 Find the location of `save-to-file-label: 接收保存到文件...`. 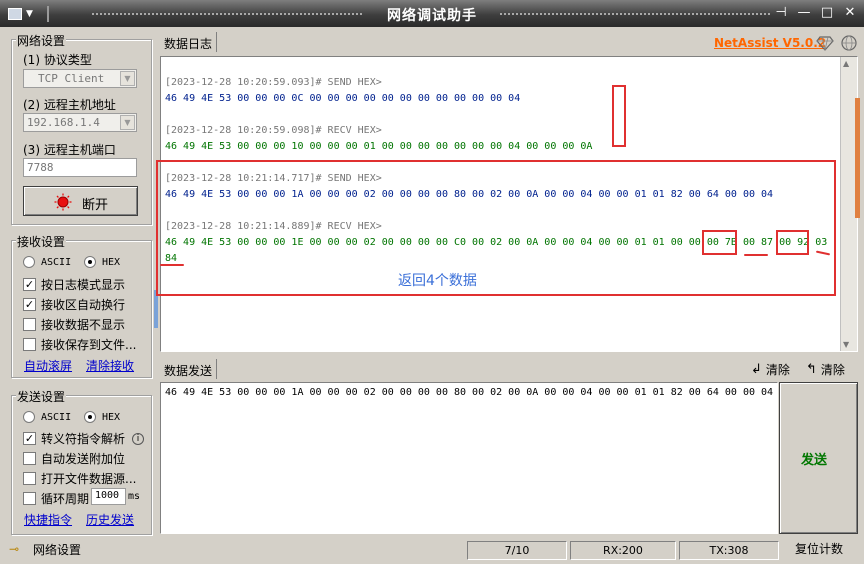

save-to-file-label: 接收保存到文件... is located at coordinates (89, 345).